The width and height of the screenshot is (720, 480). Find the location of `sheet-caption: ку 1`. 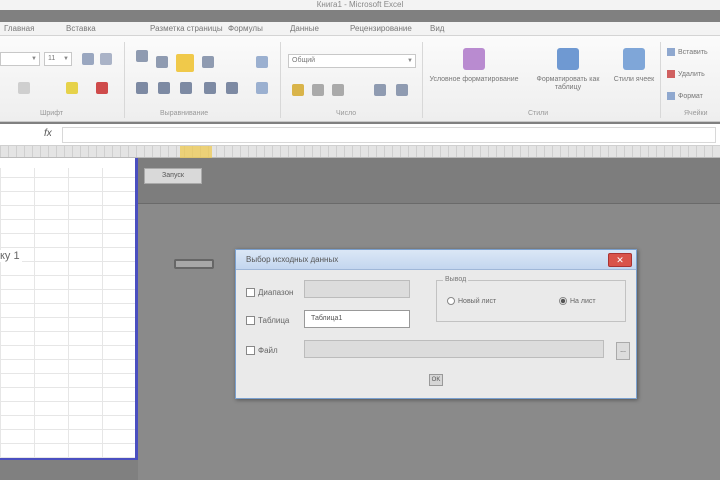

sheet-caption: ку 1 is located at coordinates (11, 256).